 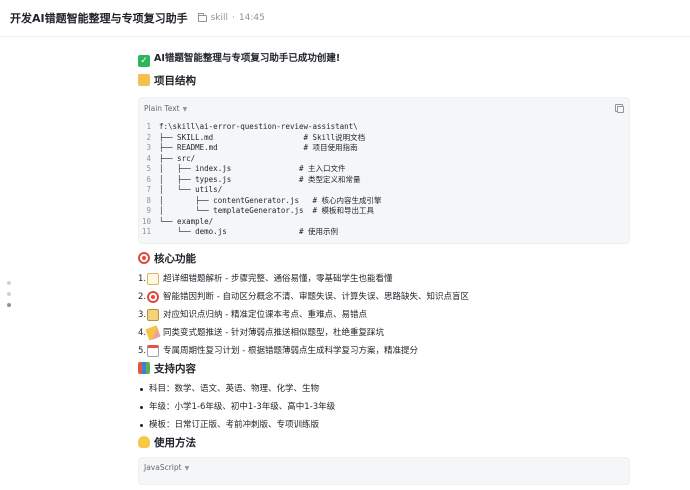 I want to click on support-heading: 支持内容, so click(x=384, y=369).